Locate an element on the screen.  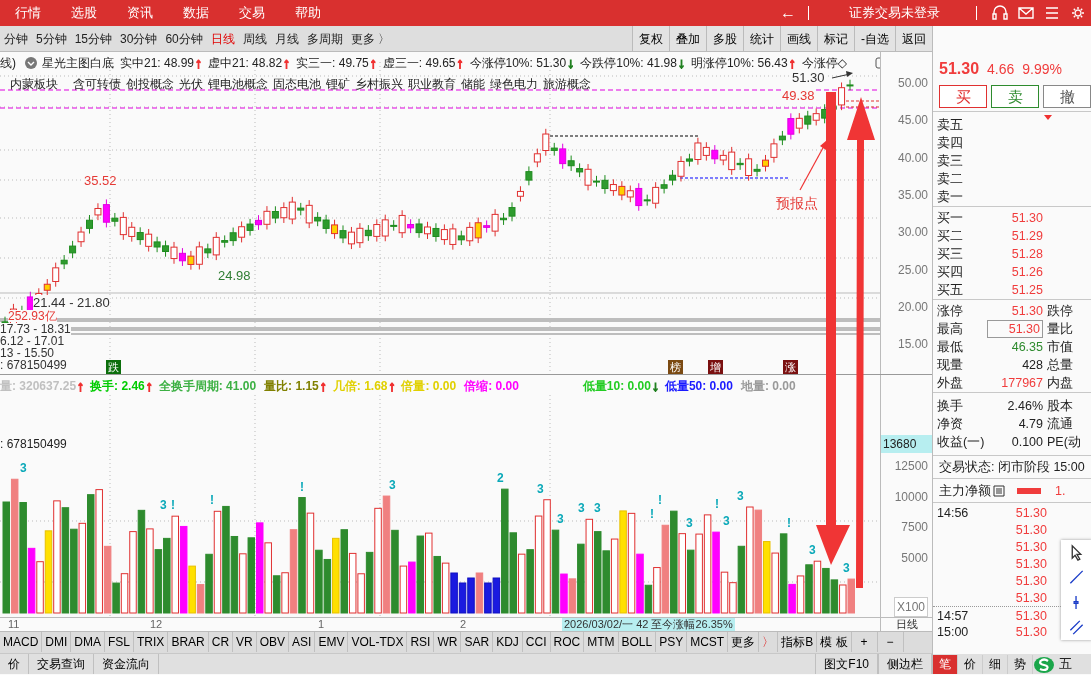
tick-time: 14:57 is located at coordinates (953, 615).